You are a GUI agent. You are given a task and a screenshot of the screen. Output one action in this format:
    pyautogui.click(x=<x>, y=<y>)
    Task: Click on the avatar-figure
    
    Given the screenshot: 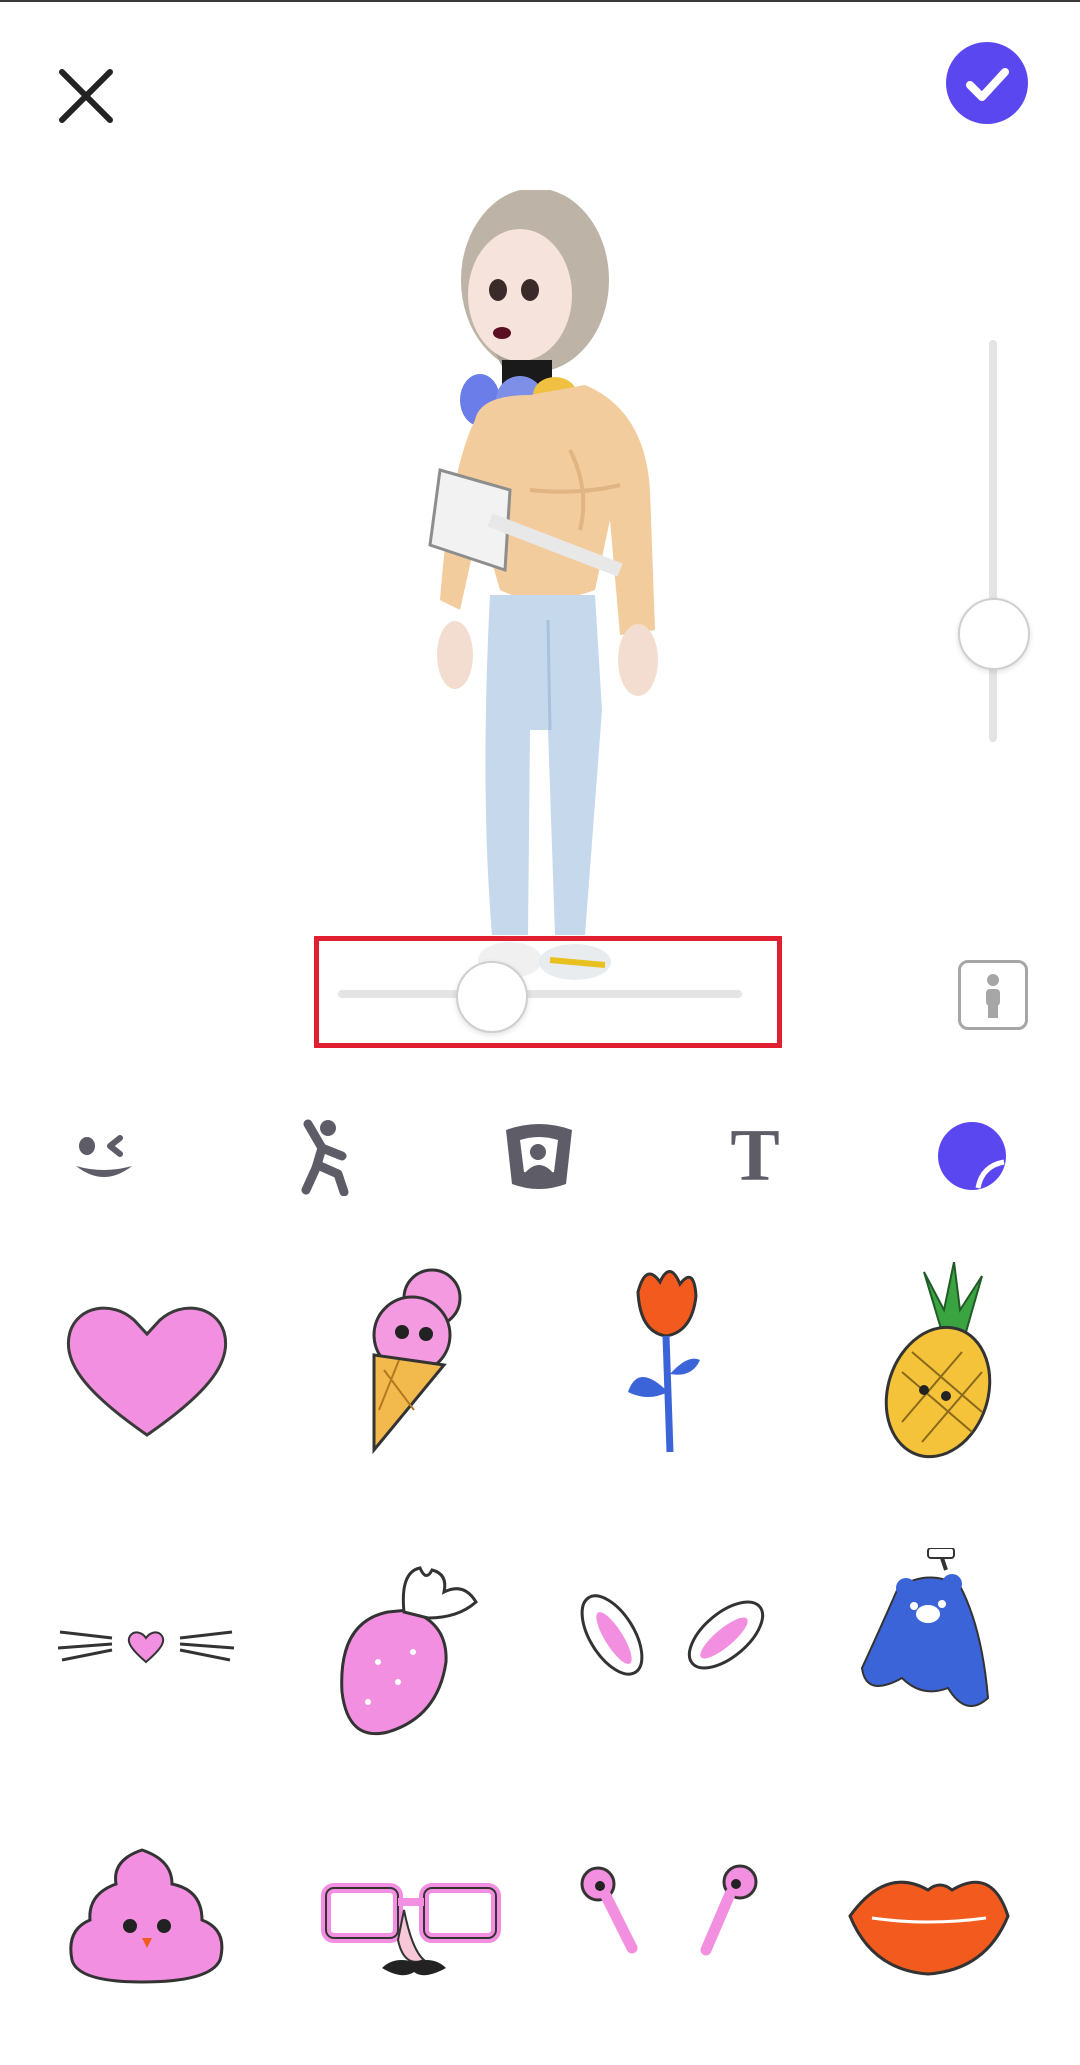 What is the action you would take?
    pyautogui.click(x=543, y=584)
    